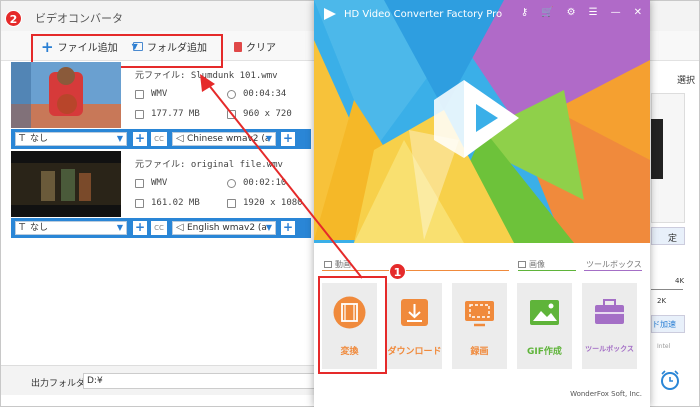  I want to click on res-4k-label: 4K, so click(680, 281).